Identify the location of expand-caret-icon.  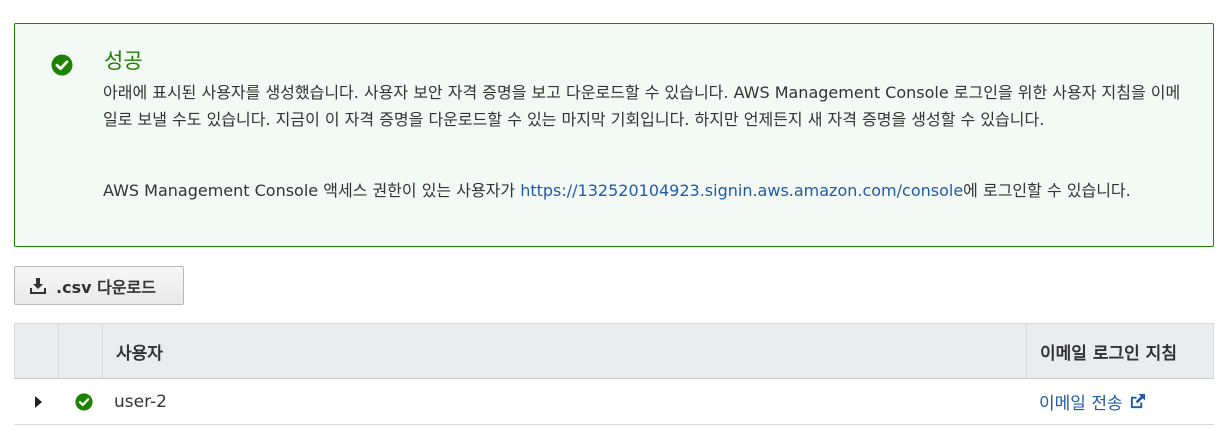
(38, 401).